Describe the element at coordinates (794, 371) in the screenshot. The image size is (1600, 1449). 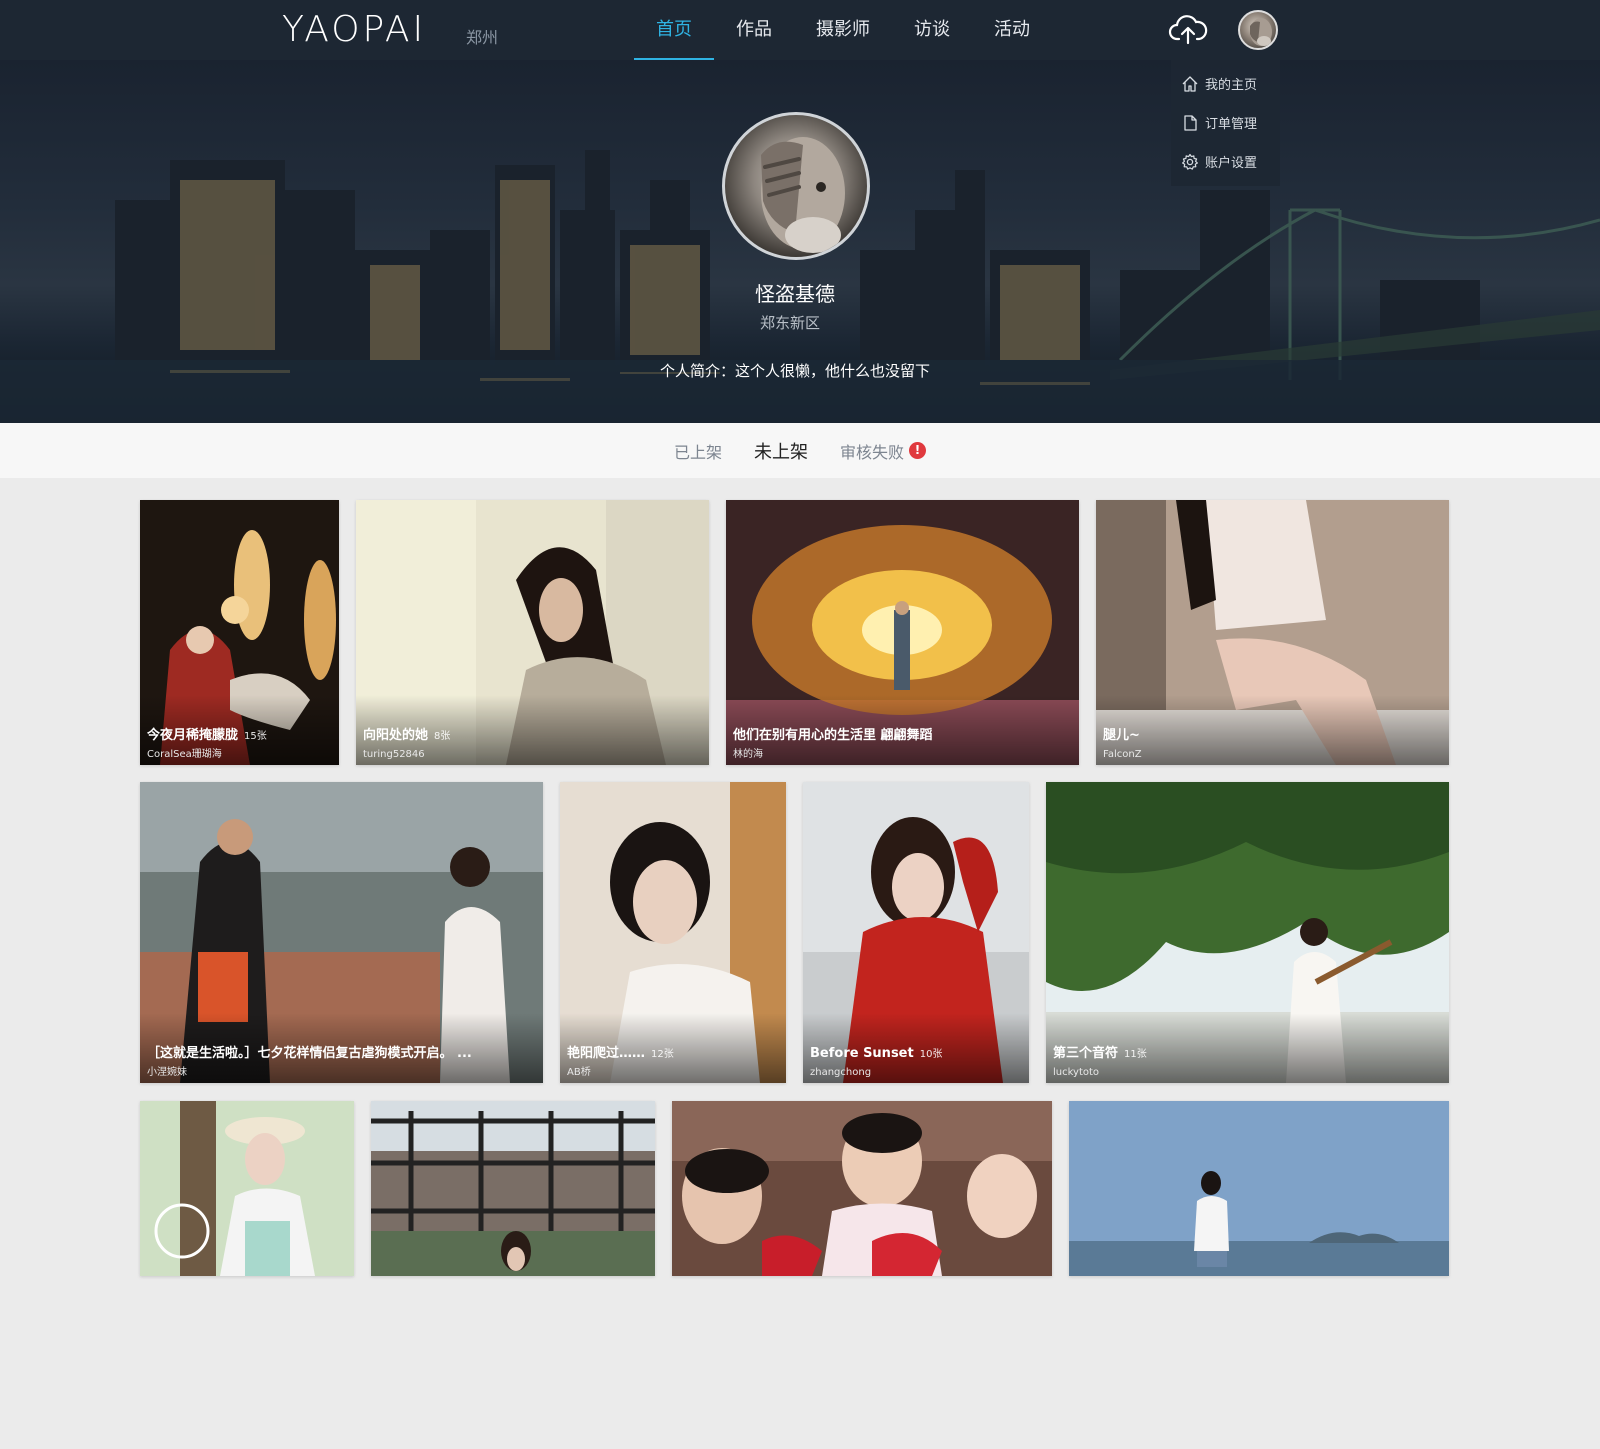
I see `profile-bio: 个人简介：这个人很懒，他什么也没留下` at that location.